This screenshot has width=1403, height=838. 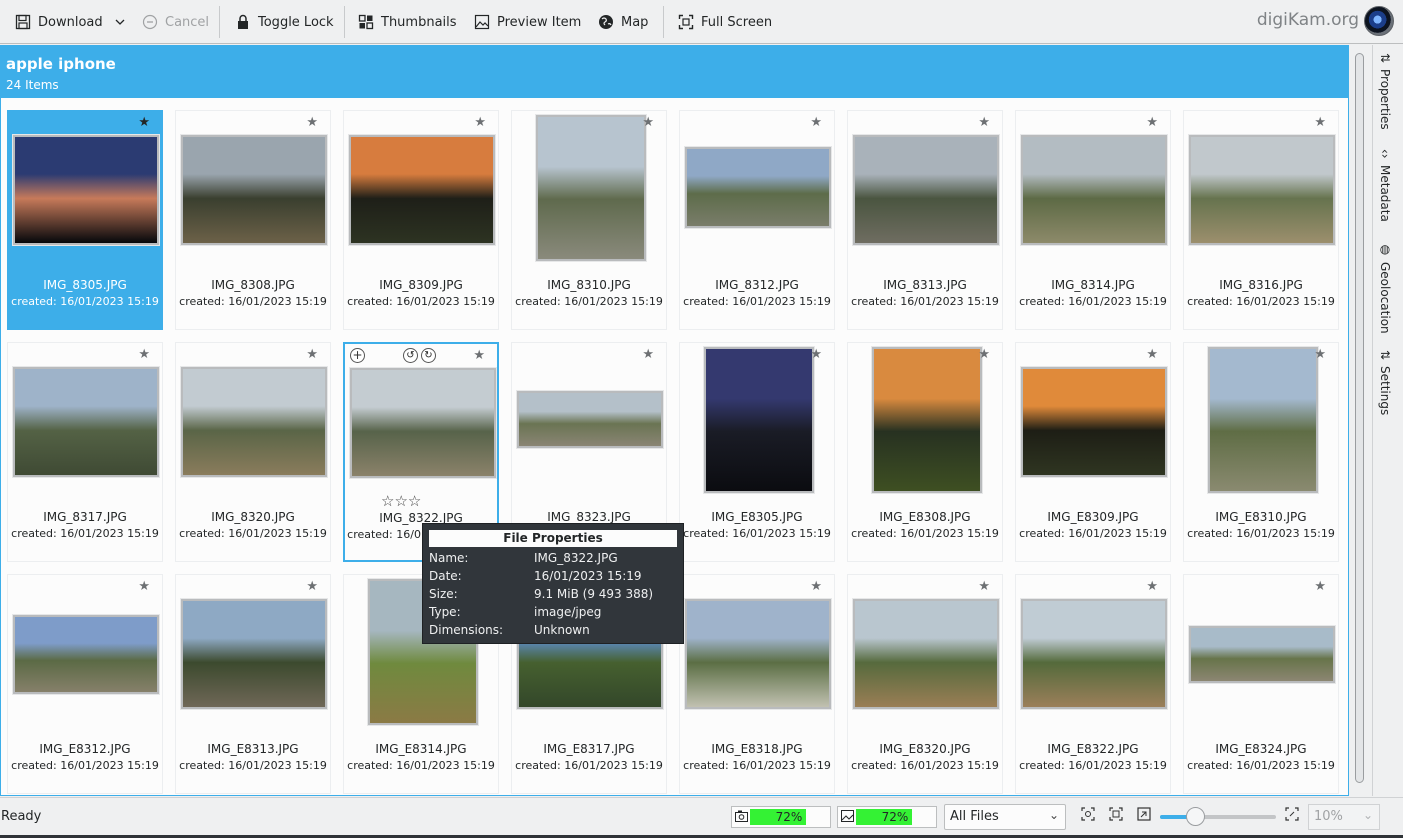 I want to click on thumbnail-item: ★ IMG_8308.JPG created: 16/01/2023 15:19, so click(x=253, y=220).